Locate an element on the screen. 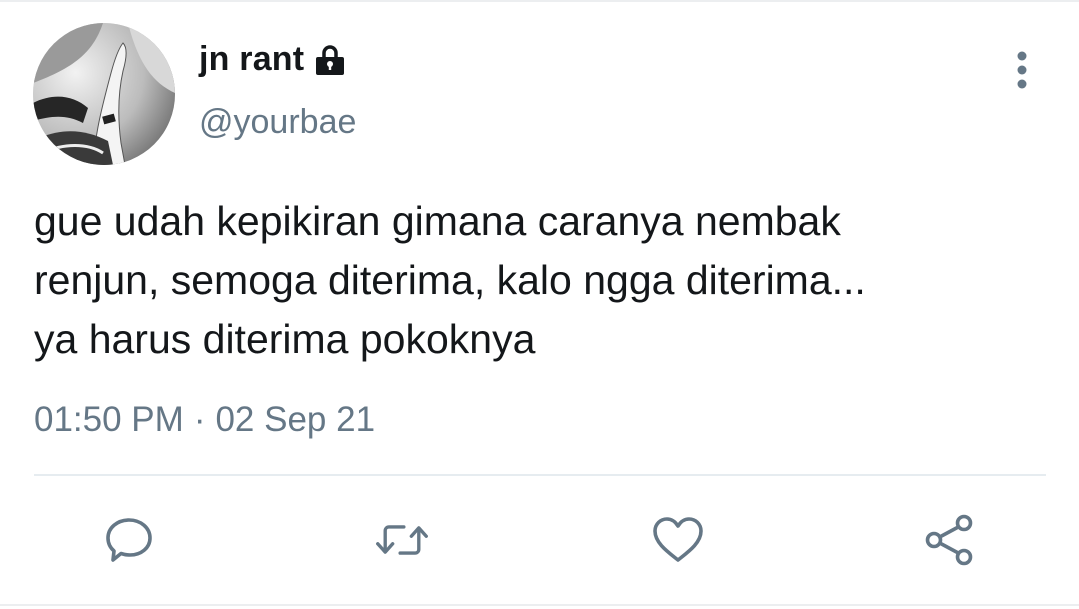  avatar-image is located at coordinates (104, 94).